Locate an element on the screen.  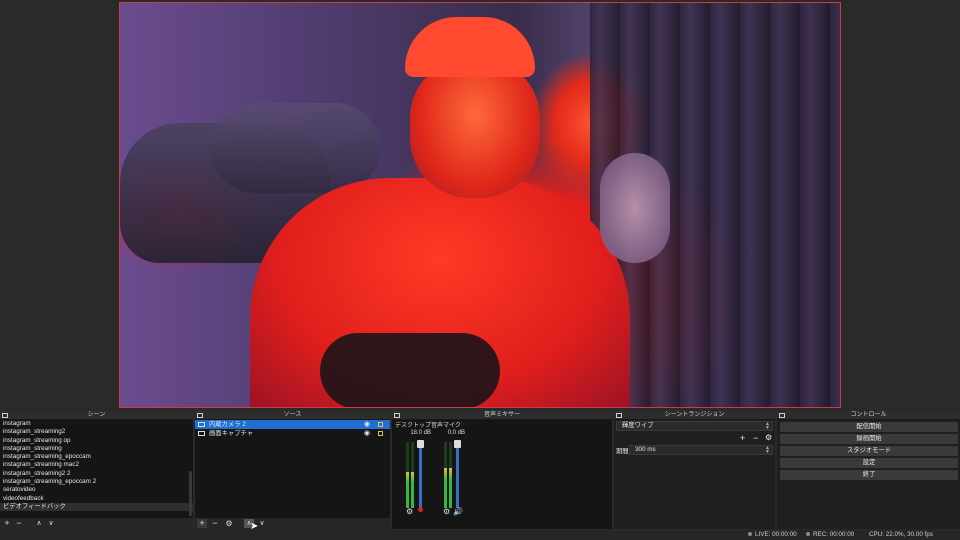
channel-name: マイク is located at coordinates (452, 426).